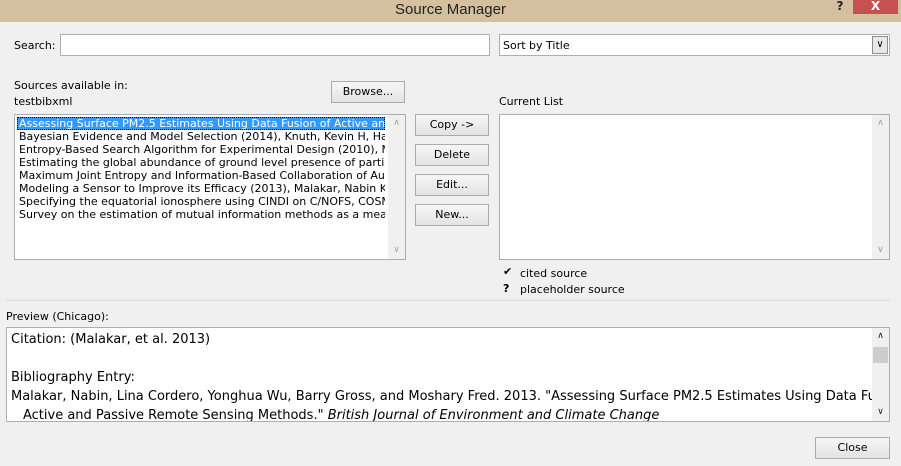  What do you see at coordinates (448, 358) in the screenshot?
I see `preview-blank-line` at bounding box center [448, 358].